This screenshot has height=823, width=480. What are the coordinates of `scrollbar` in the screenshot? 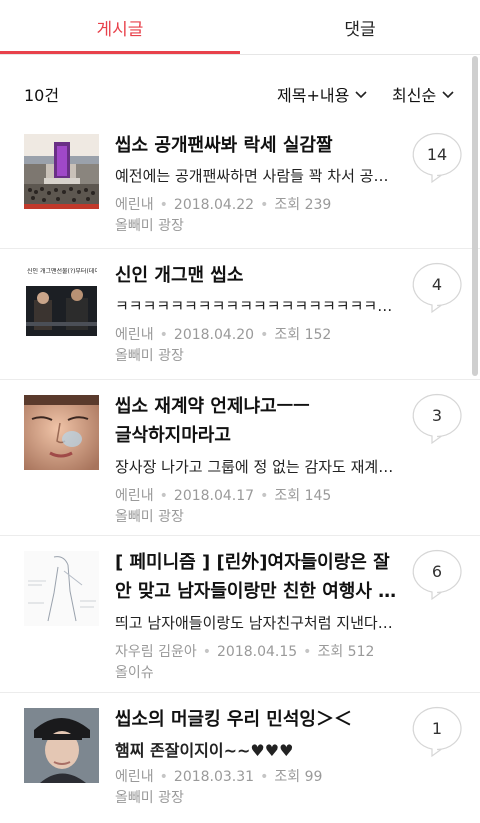 It's located at (475, 216).